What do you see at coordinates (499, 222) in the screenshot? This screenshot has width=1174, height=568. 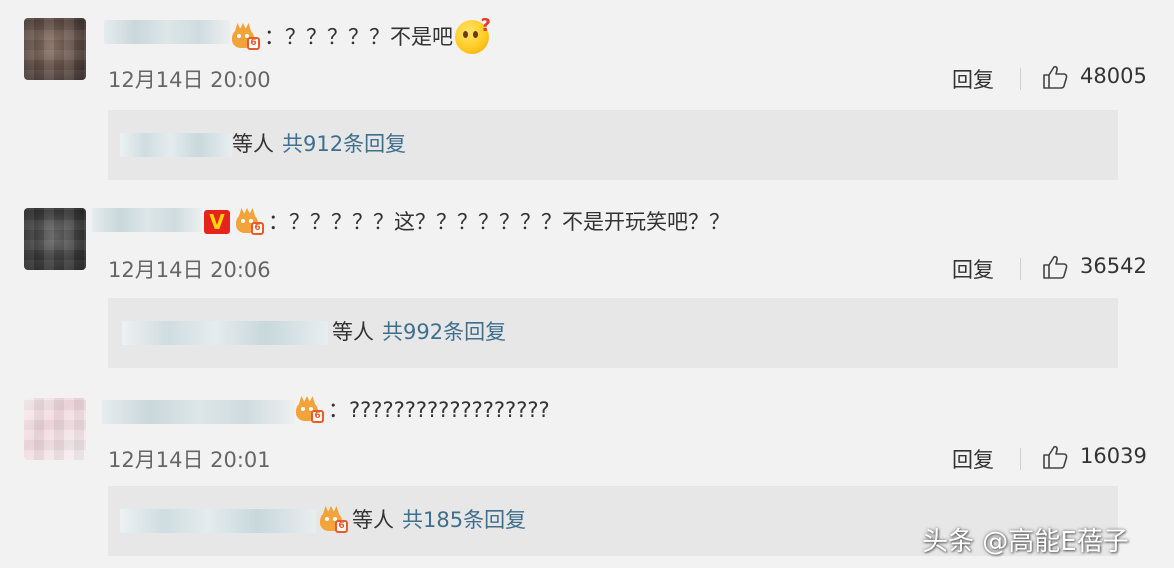 I see `comment-text: ：？？？？？这？？？？？？？不是开玩笑吧？？` at bounding box center [499, 222].